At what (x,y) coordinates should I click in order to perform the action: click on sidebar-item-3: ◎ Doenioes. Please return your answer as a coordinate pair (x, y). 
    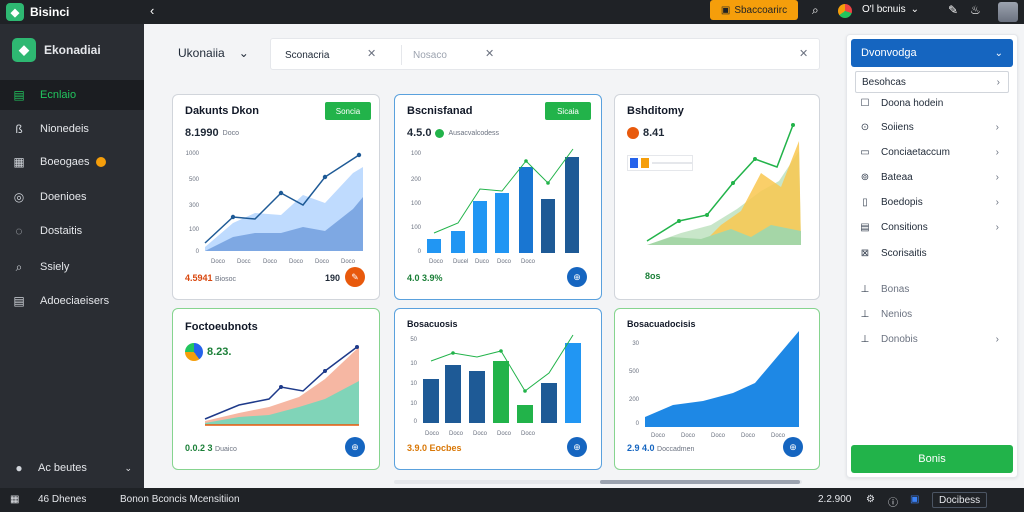
    Looking at the image, I should click on (72, 197).